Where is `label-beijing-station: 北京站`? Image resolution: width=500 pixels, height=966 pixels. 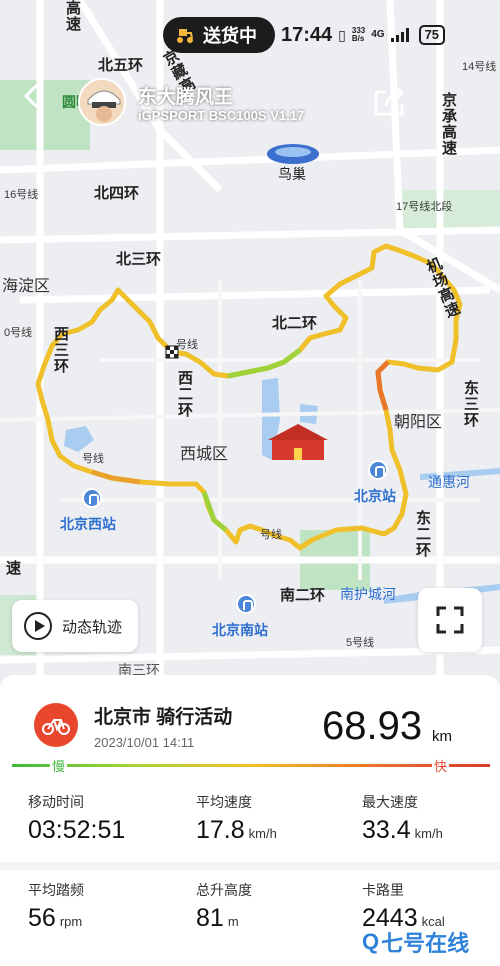
label-beijing-station: 北京站 is located at coordinates (375, 496).